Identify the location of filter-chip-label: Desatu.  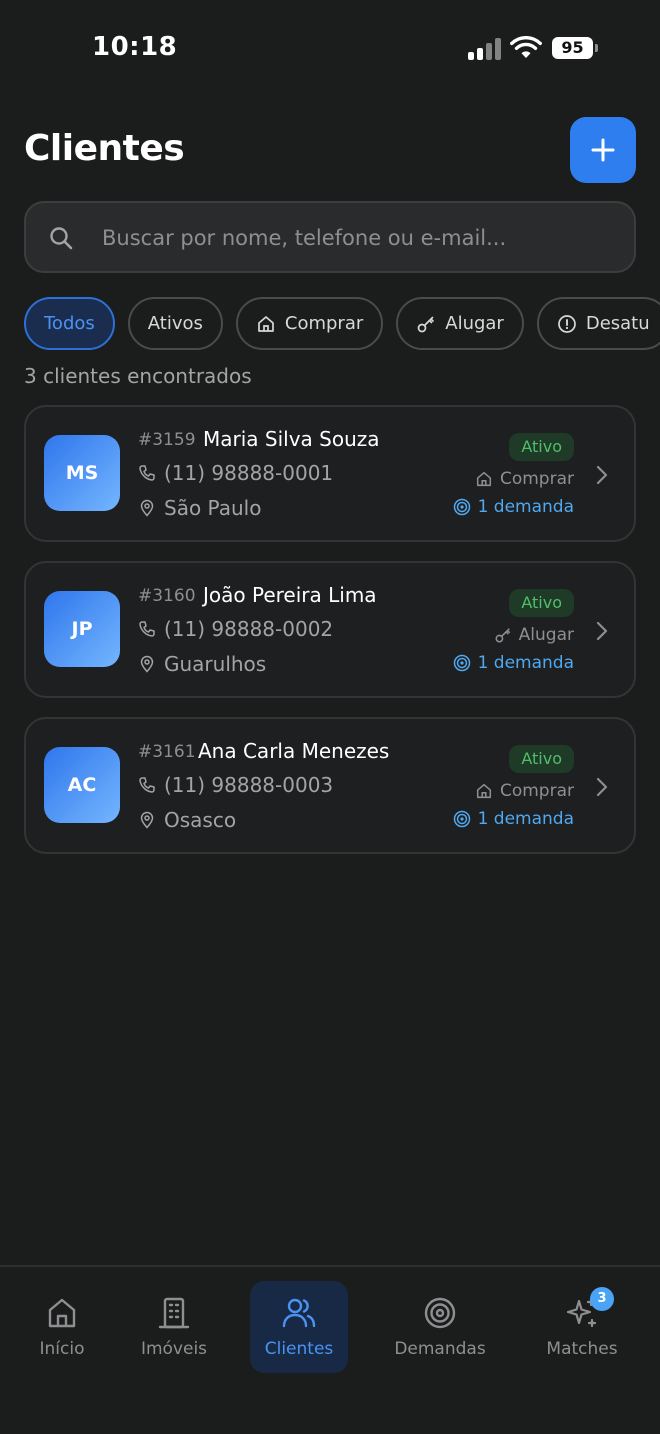
(617, 323).